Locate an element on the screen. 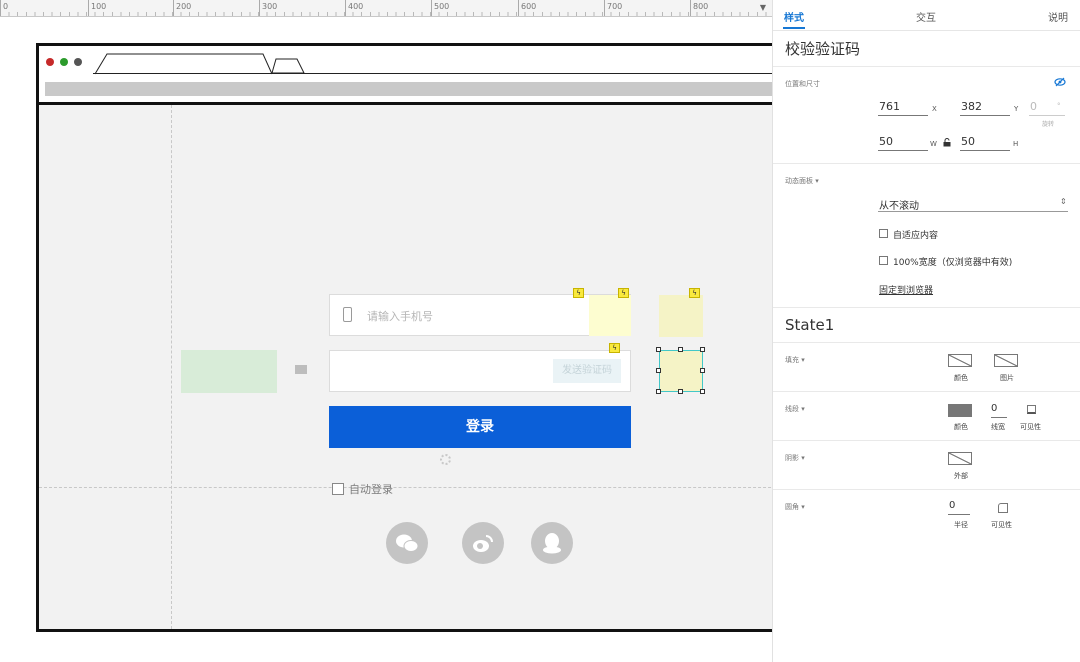 This screenshot has height=662, width=1080. horizontal-guide is located at coordinates (405, 487).